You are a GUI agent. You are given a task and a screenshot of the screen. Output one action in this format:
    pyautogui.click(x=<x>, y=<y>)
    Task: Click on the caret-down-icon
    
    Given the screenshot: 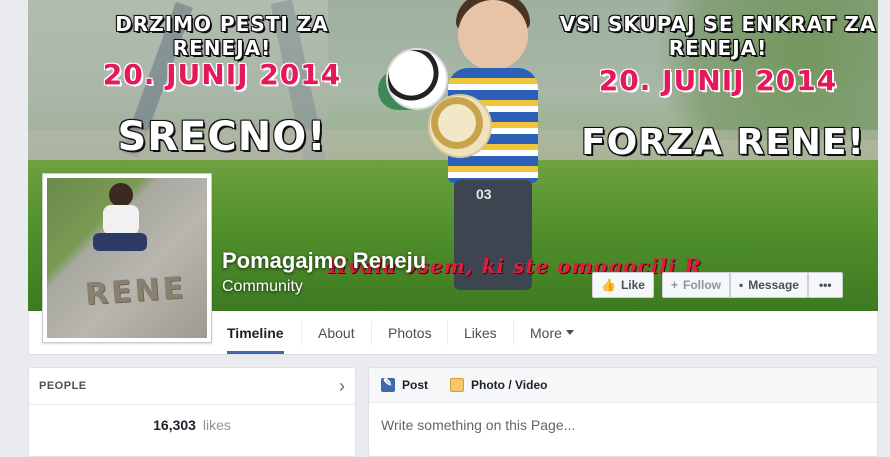 What is the action you would take?
    pyautogui.click(x=569, y=332)
    